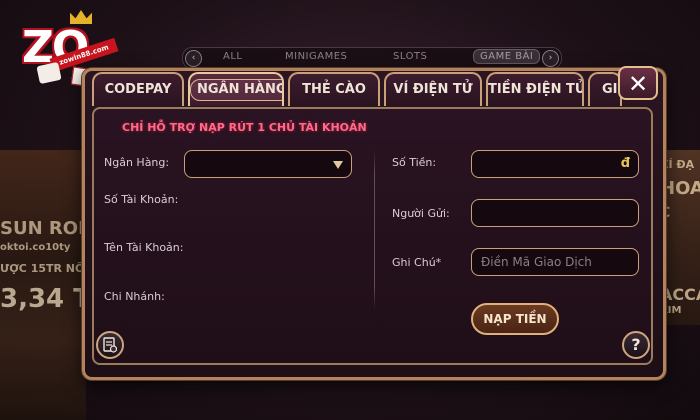 The image size is (700, 420). I want to click on notice-text: CHỈ HỖ TRỢ NẠP RÚT 1 CHỦ TÀI KHOẢN, so click(244, 127).